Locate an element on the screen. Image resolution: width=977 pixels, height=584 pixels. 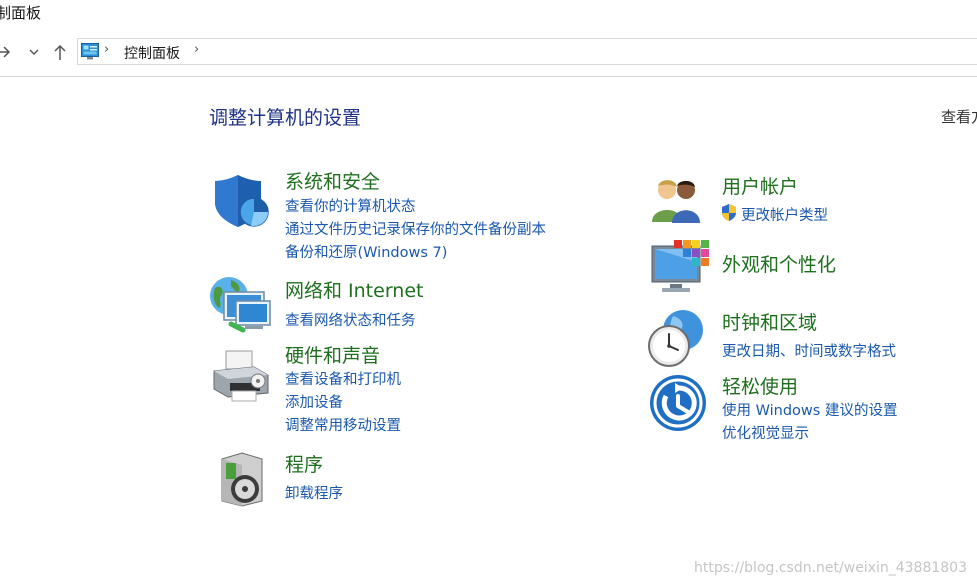
link-file-history-backup: 通过文件历史记录保存你的文件备份副本 is located at coordinates (415, 228).